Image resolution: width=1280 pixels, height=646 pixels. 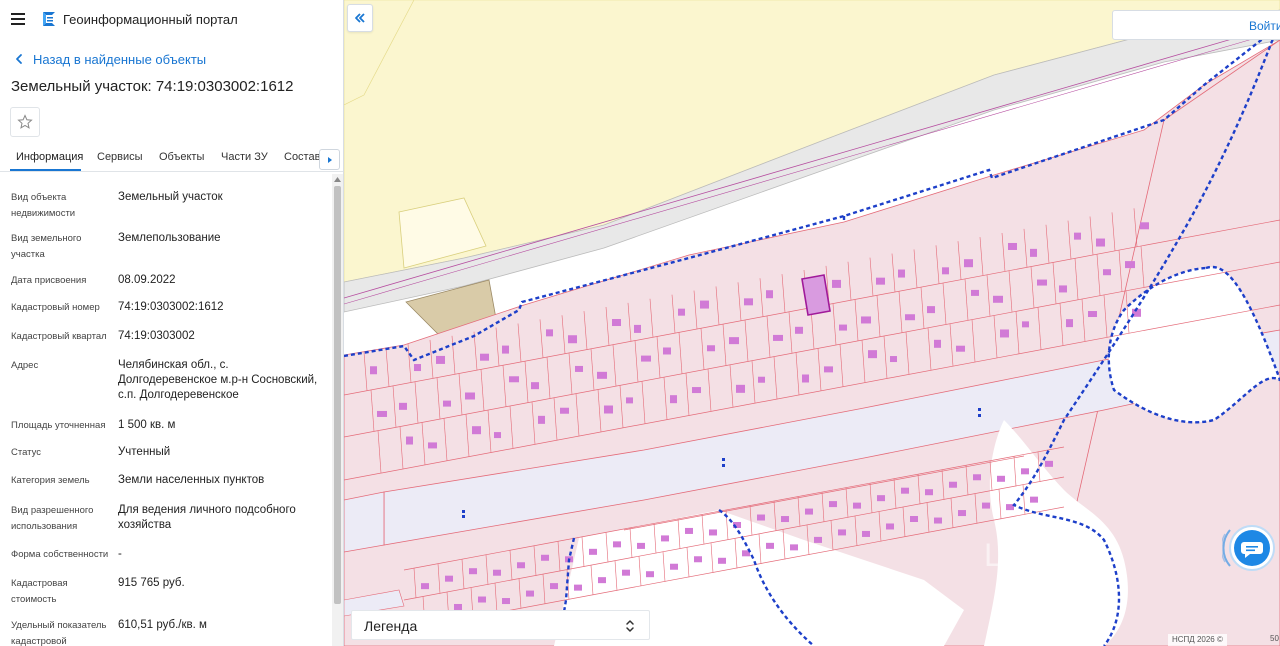 I want to click on tab-services: Сервисы, so click(x=120, y=157).